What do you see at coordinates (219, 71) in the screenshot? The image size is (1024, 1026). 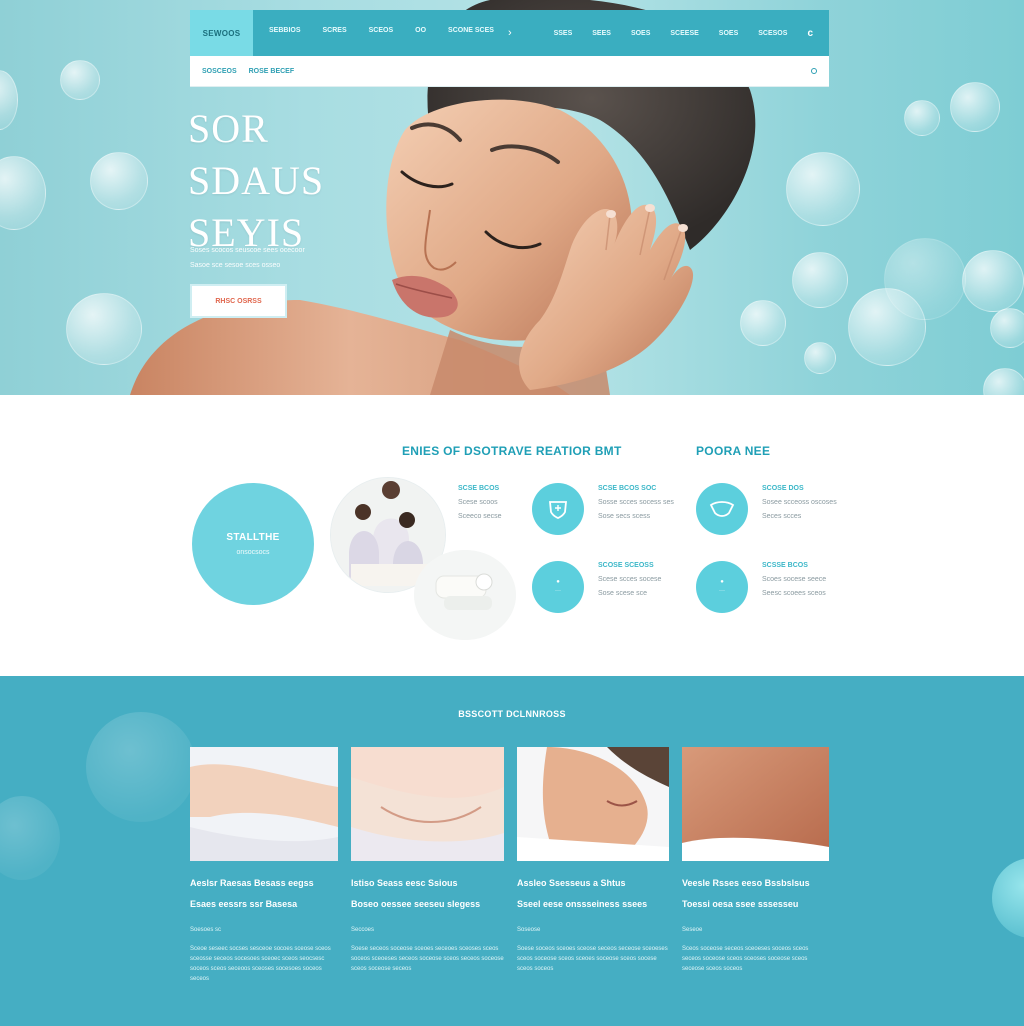 I see `subnav-item: SOSCEOS` at bounding box center [219, 71].